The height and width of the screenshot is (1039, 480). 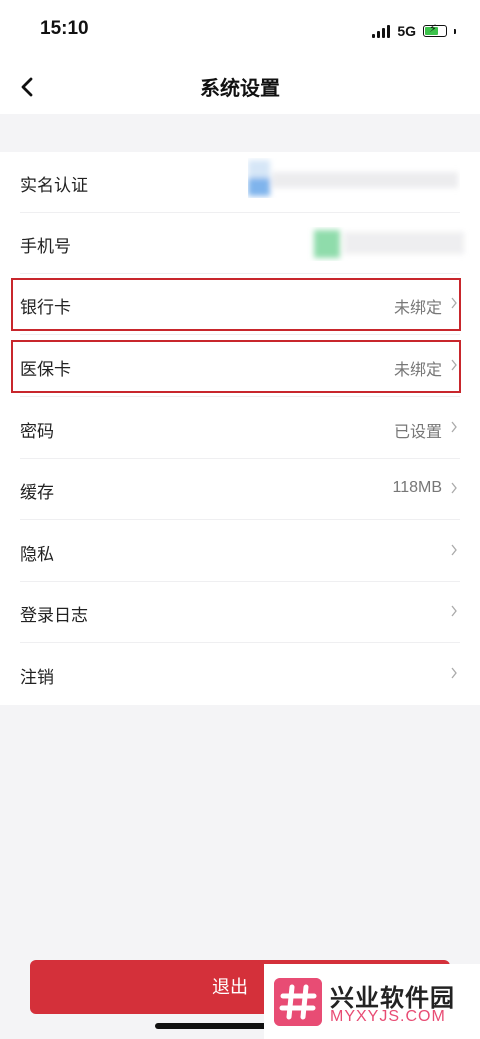 What do you see at coordinates (37, 431) in the screenshot?
I see `row-label: 密码` at bounding box center [37, 431].